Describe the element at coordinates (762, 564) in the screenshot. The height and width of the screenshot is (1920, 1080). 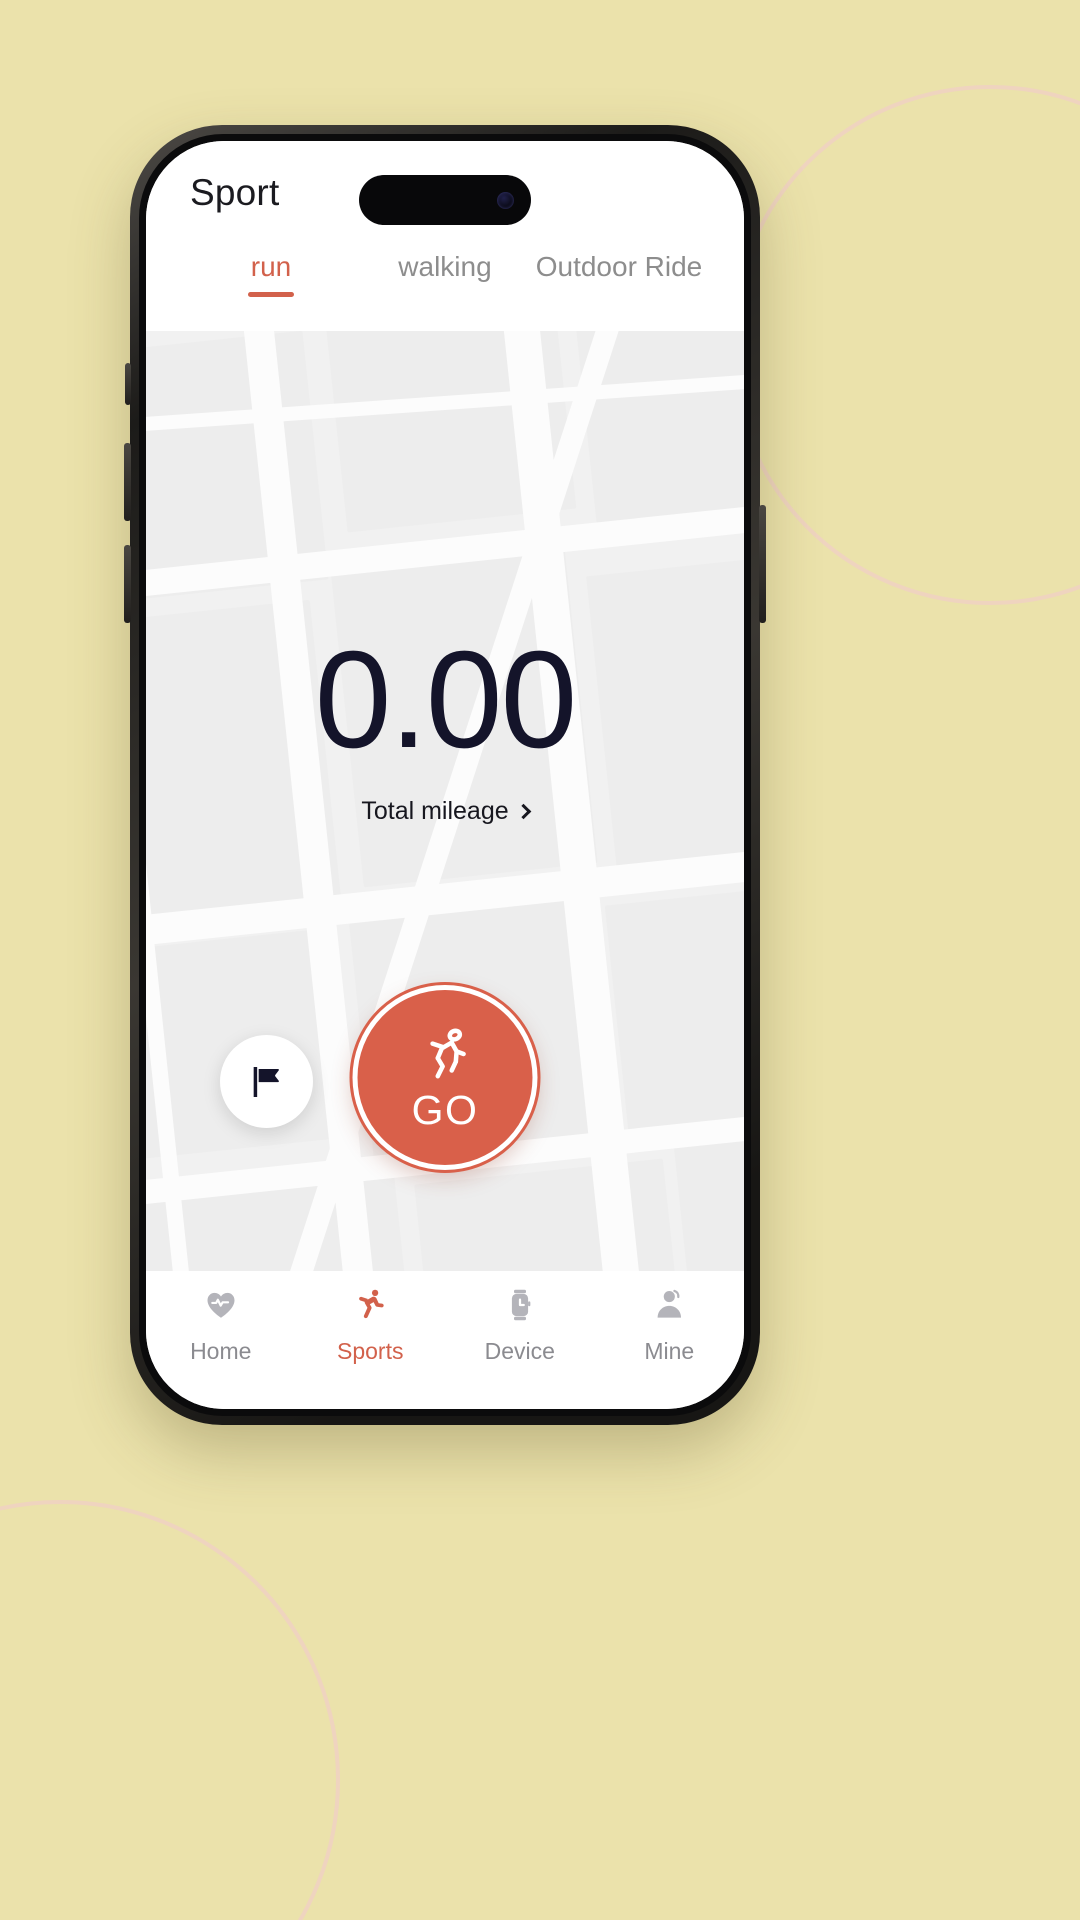
I see `power-button` at that location.